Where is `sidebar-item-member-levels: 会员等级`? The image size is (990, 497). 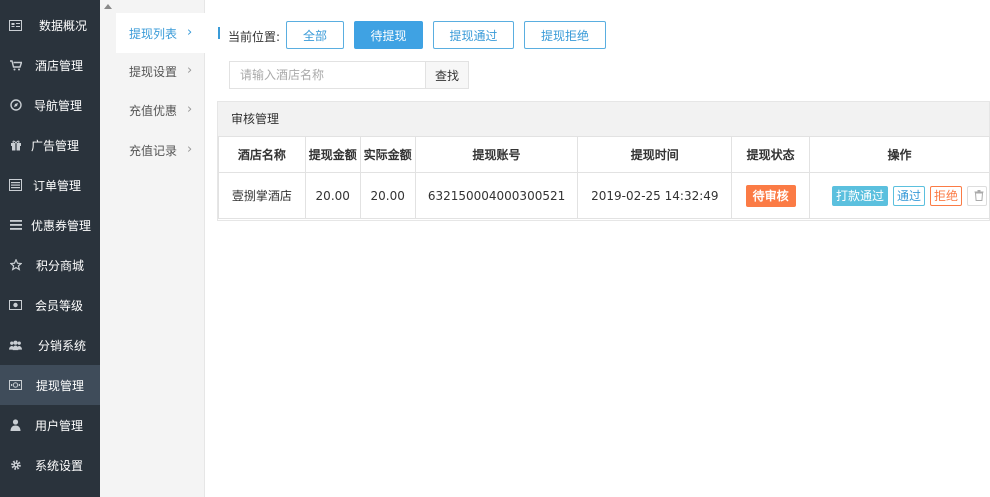 sidebar-item-member-levels: 会员等级 is located at coordinates (50, 305).